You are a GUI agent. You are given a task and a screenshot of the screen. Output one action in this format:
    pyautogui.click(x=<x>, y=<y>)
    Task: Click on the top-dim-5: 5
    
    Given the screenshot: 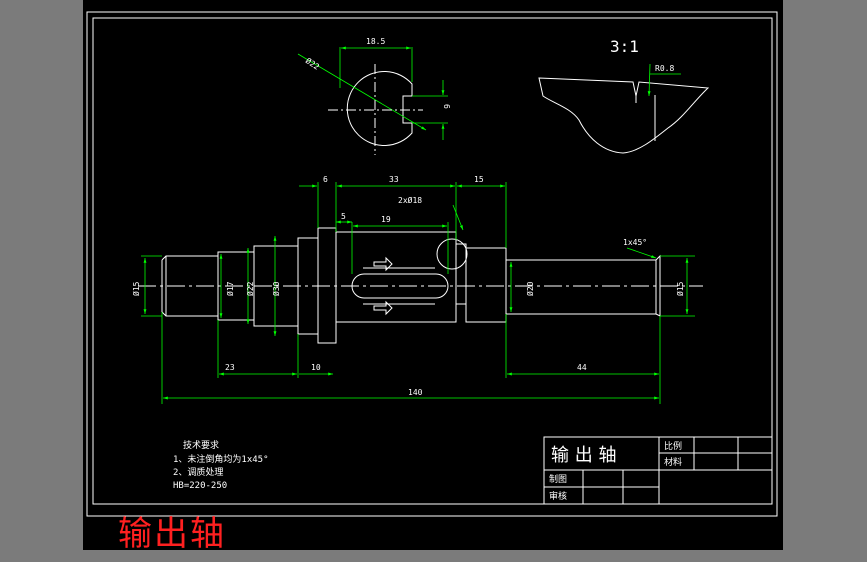 What is the action you would take?
    pyautogui.click(x=343, y=216)
    